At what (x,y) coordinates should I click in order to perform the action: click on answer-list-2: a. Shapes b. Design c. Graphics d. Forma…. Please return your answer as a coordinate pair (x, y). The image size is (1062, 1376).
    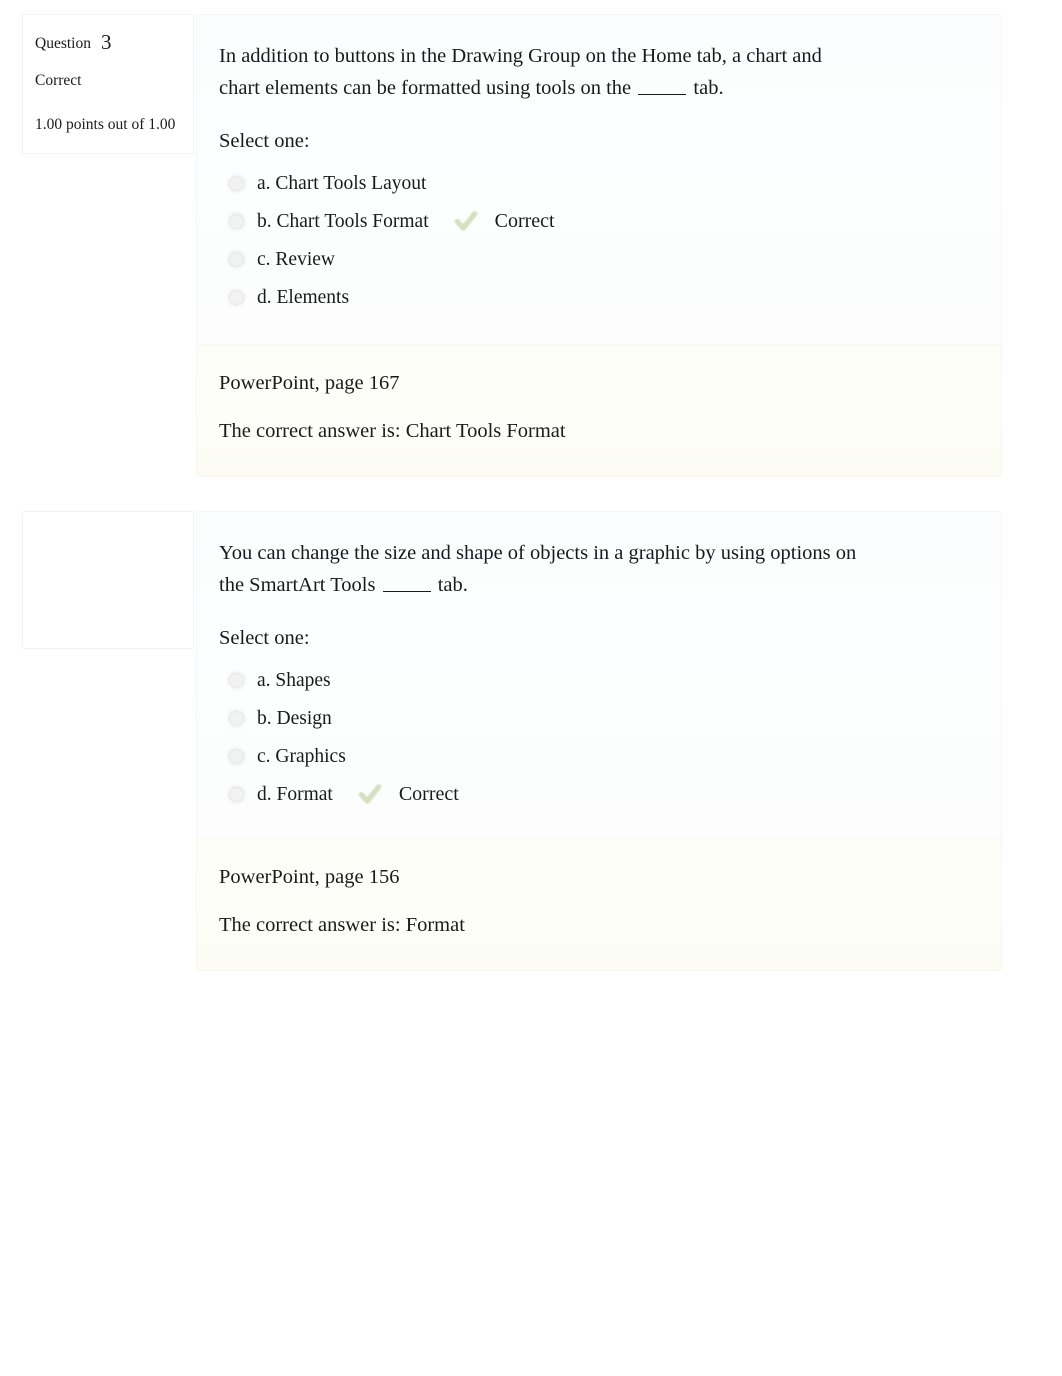
    Looking at the image, I should click on (595, 737).